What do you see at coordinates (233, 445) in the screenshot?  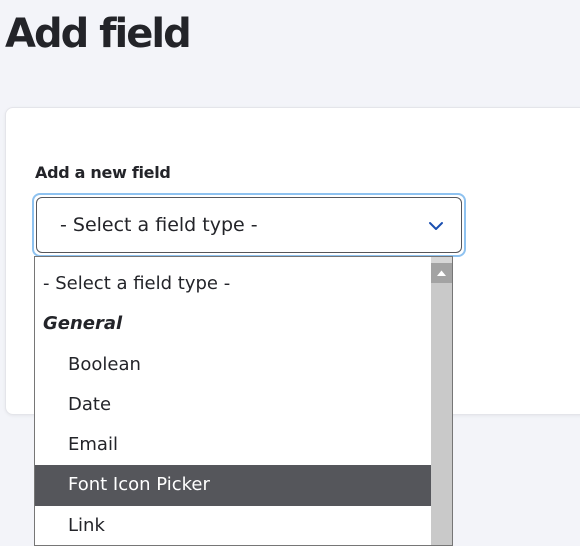 I see `option-email: Email` at bounding box center [233, 445].